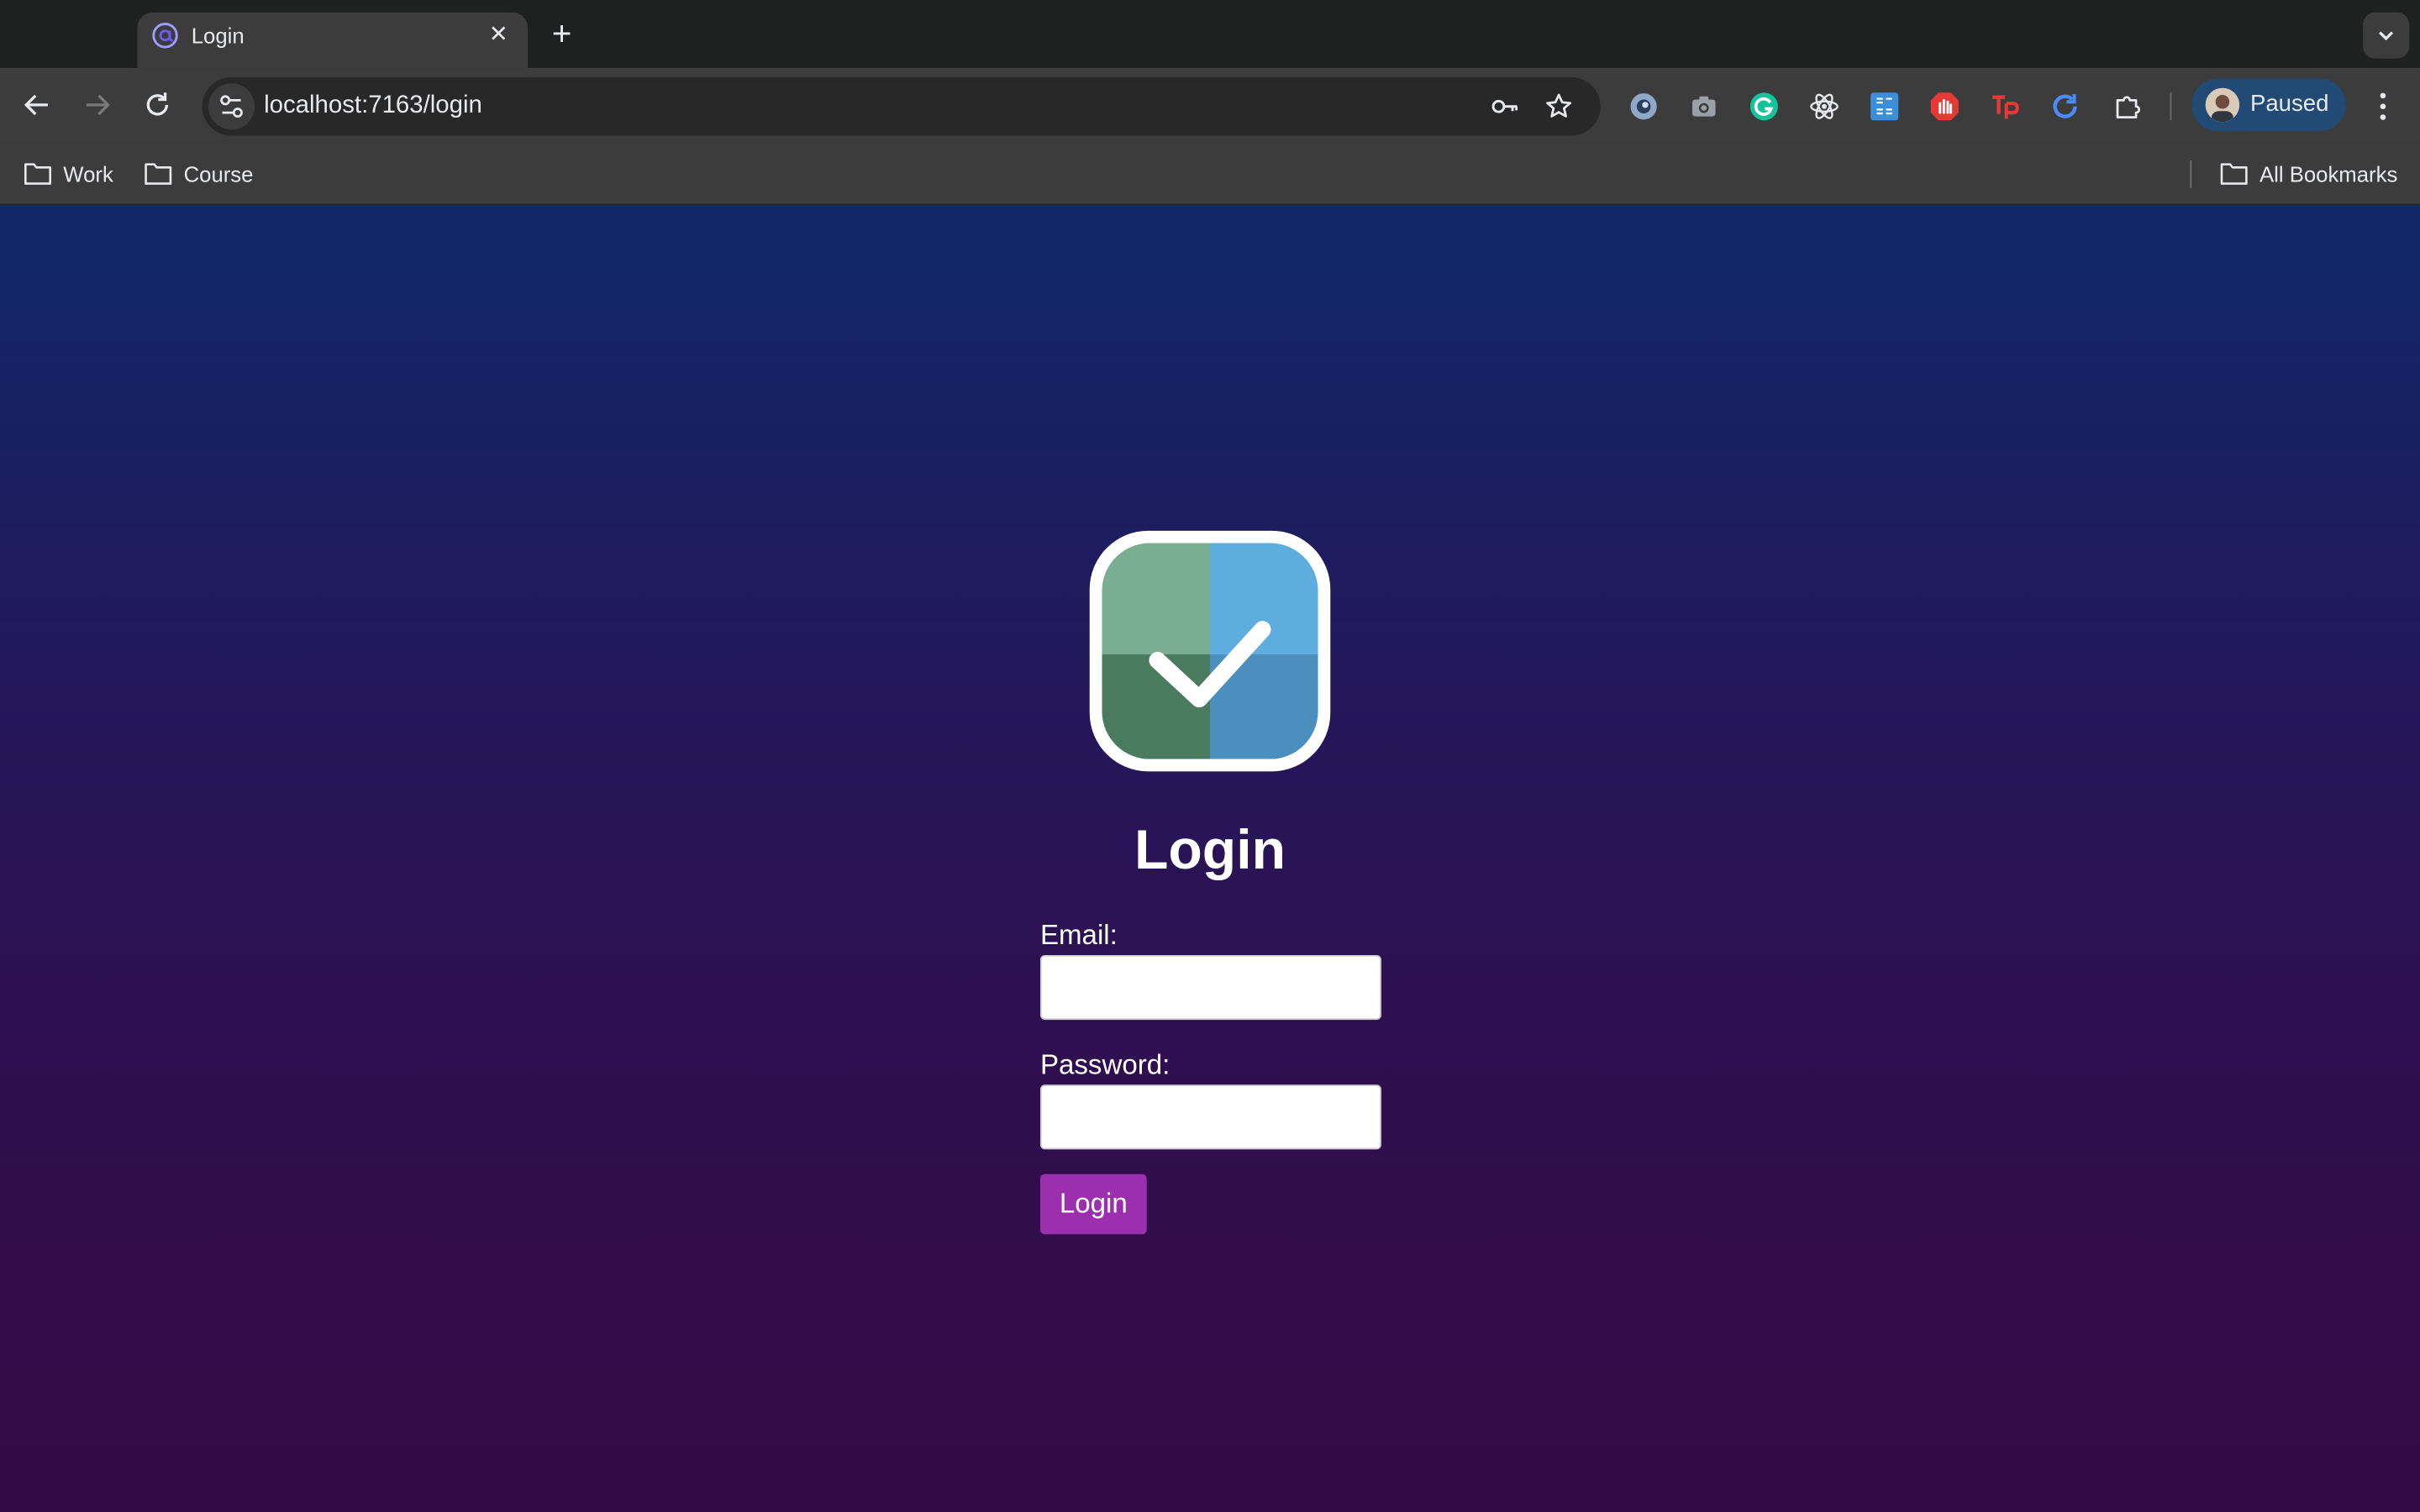 The width and height of the screenshot is (2420, 1512). I want to click on profile-status: Paused, so click(2289, 104).